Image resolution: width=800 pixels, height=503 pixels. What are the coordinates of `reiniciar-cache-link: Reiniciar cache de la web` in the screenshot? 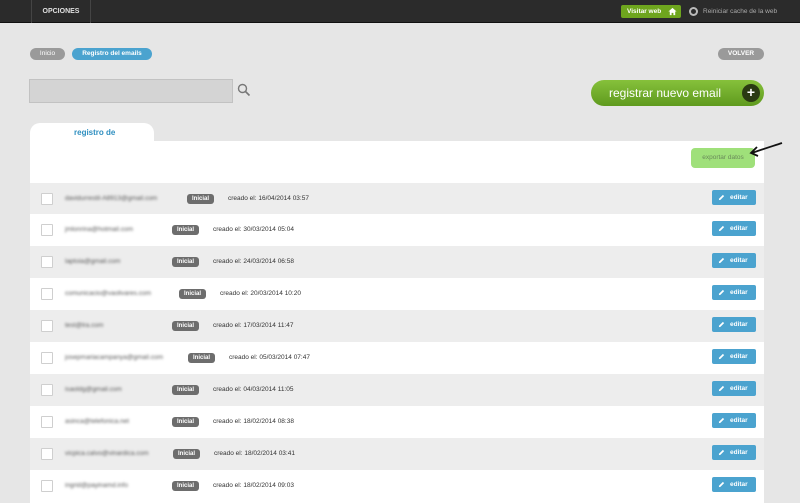 It's located at (733, 11).